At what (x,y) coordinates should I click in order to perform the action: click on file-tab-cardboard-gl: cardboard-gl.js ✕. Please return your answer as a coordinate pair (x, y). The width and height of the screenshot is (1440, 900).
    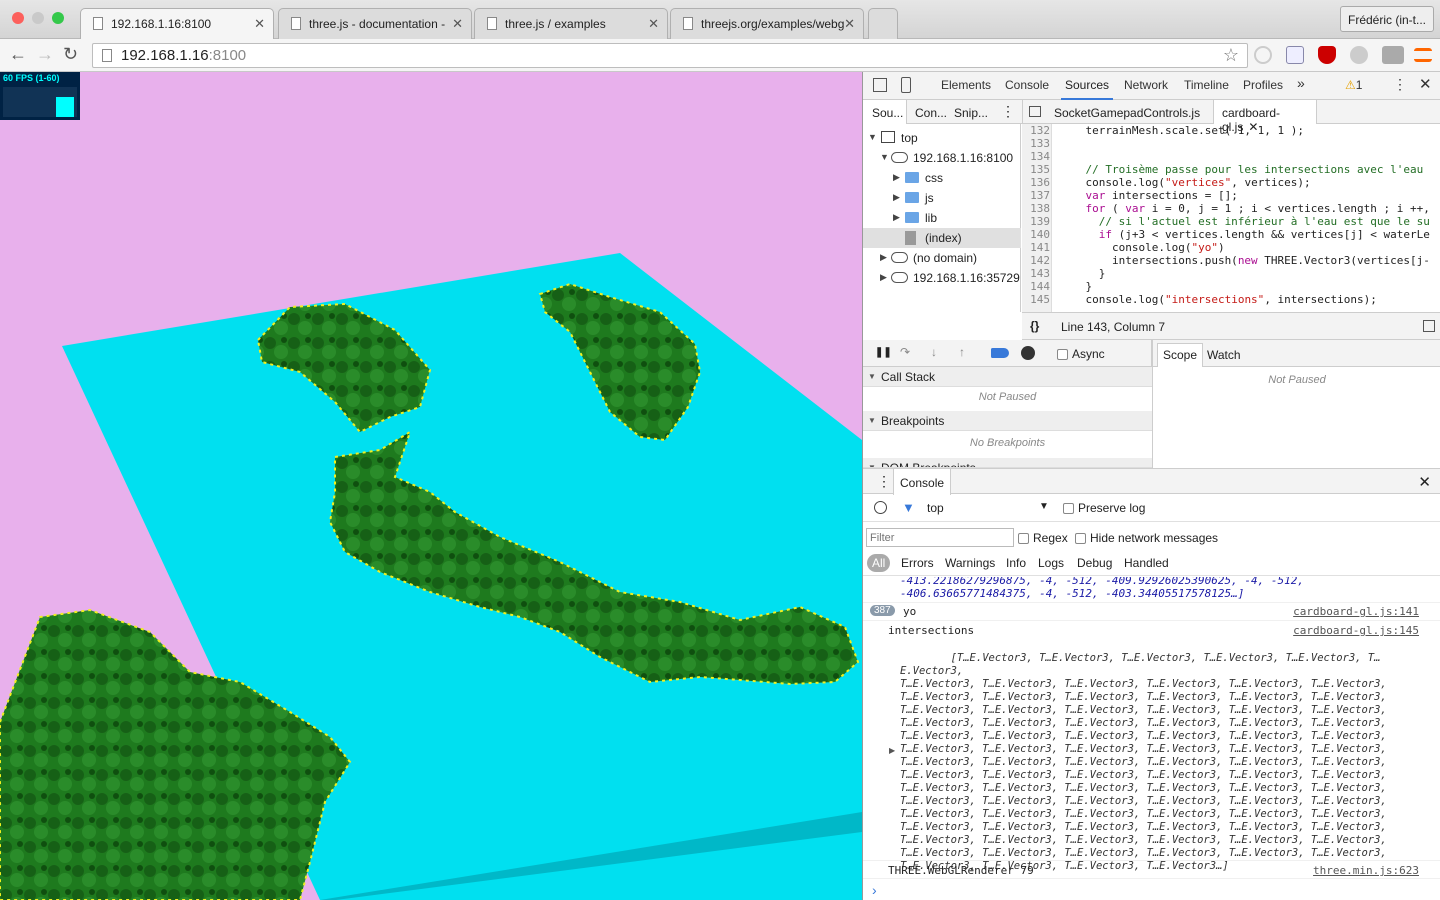
    Looking at the image, I should click on (1265, 117).